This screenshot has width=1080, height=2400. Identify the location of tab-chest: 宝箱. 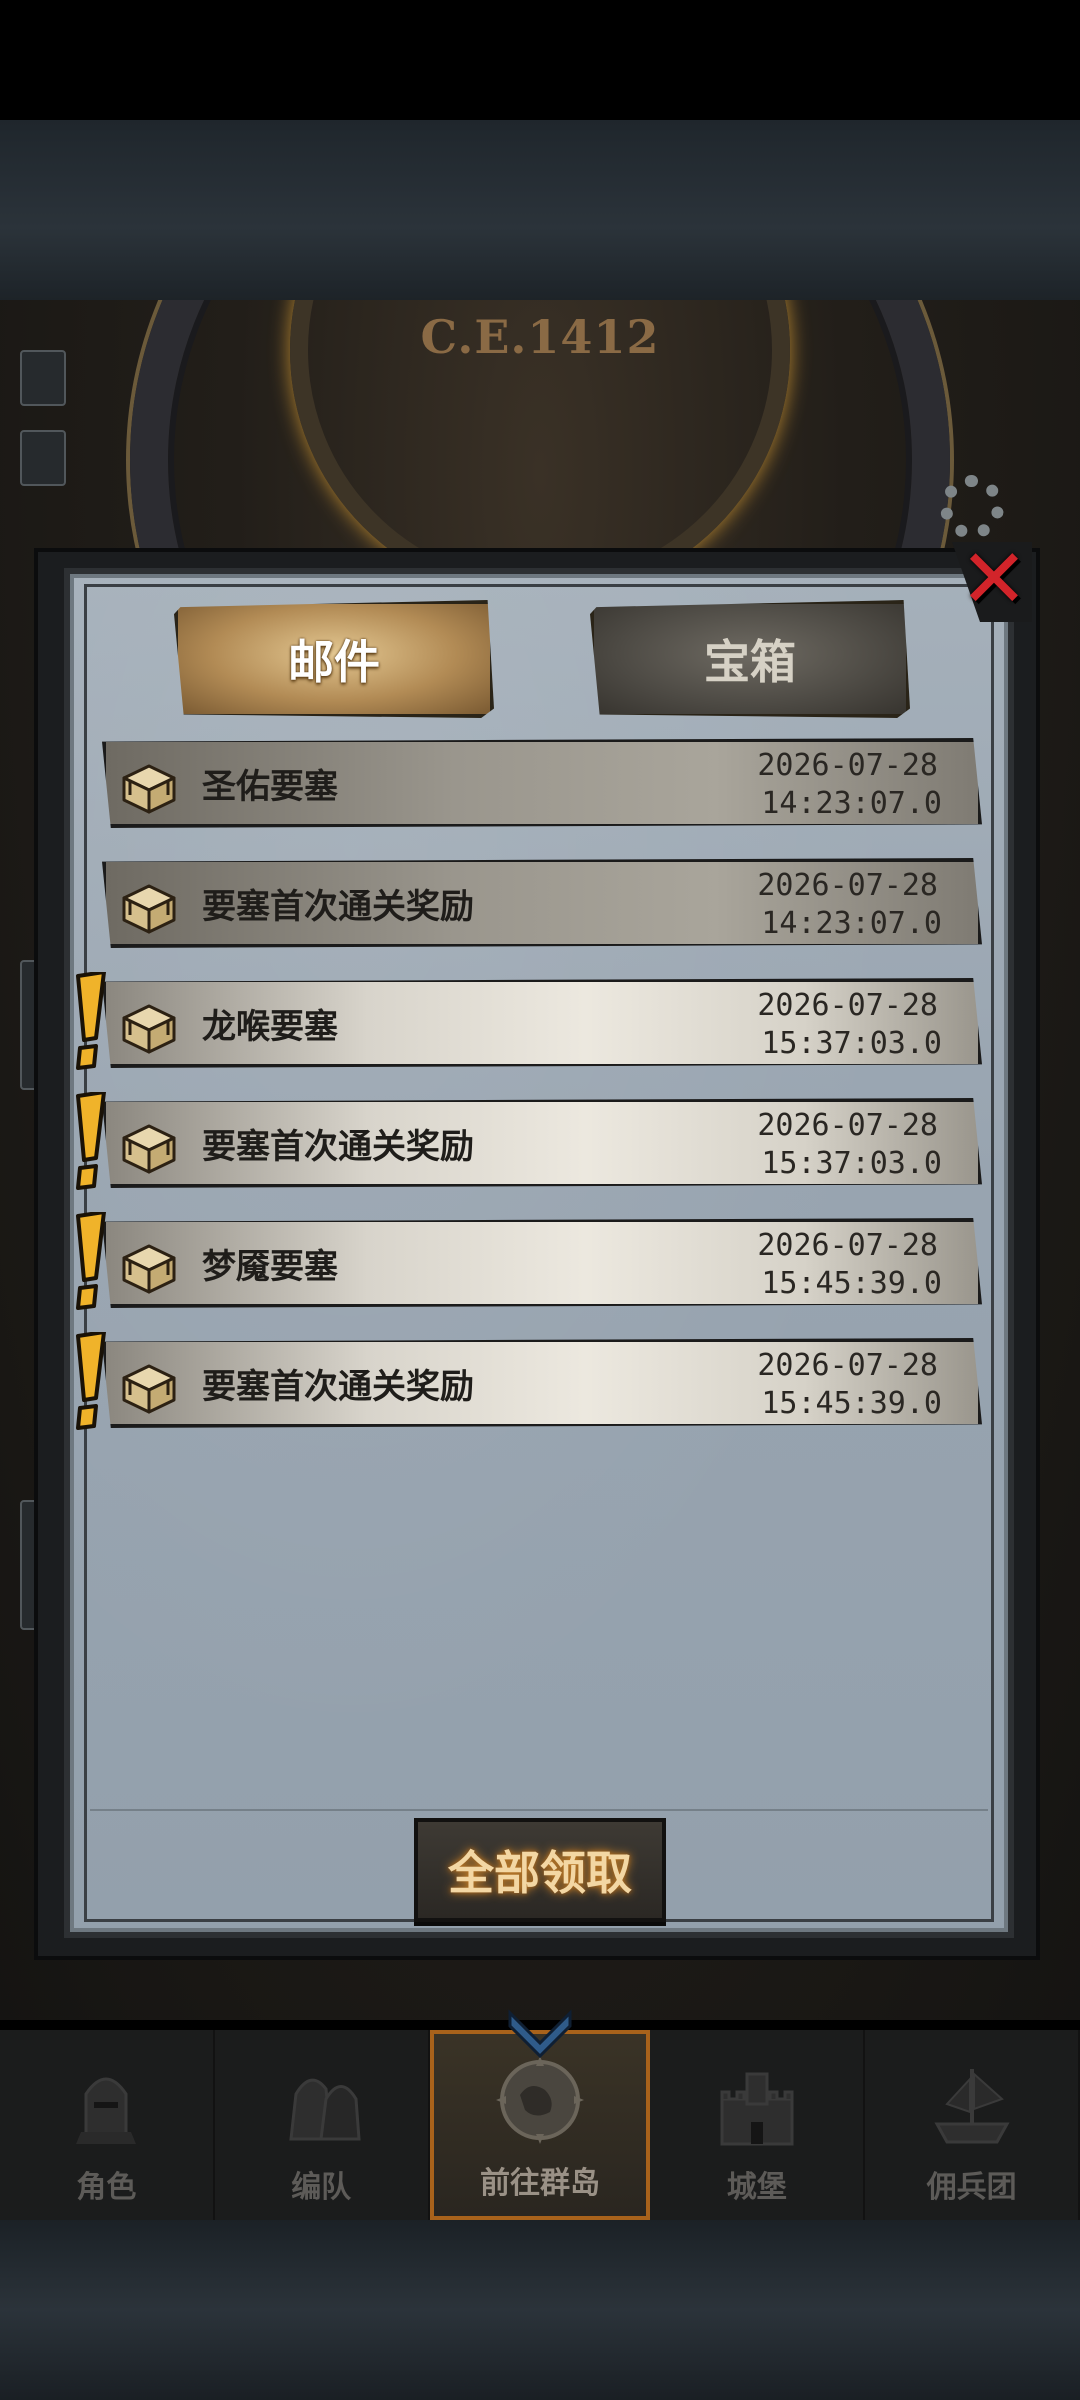
(750, 659).